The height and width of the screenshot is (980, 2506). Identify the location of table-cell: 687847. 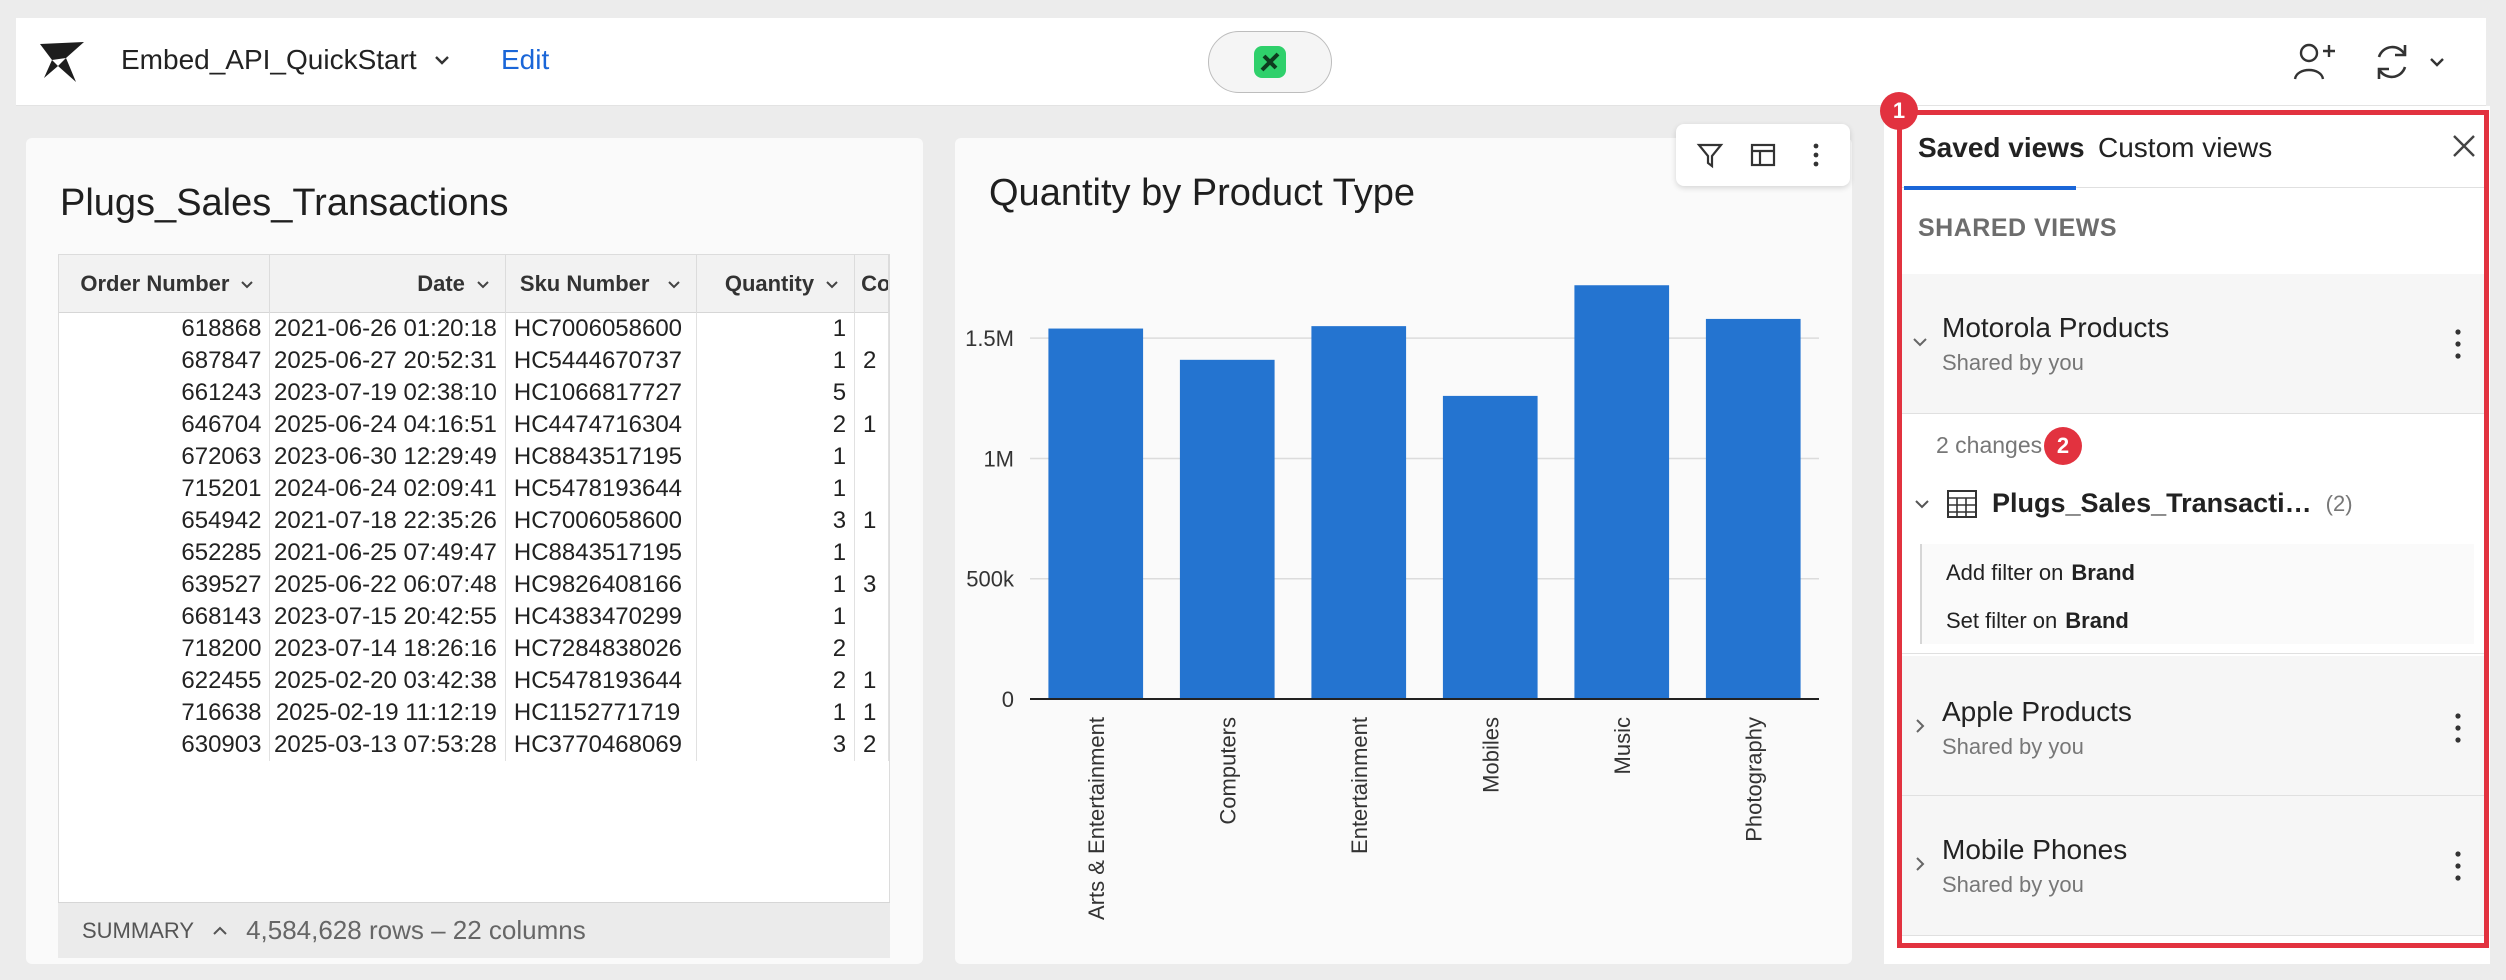
(165, 361).